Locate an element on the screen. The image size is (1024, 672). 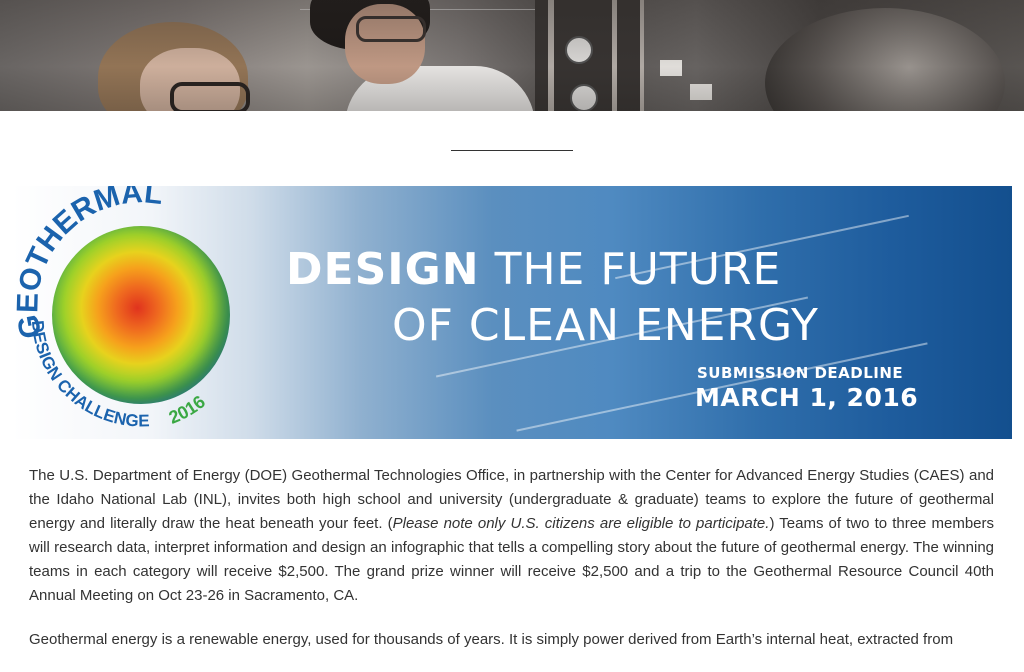
headline-bold: DESIGN is located at coordinates (383, 269).